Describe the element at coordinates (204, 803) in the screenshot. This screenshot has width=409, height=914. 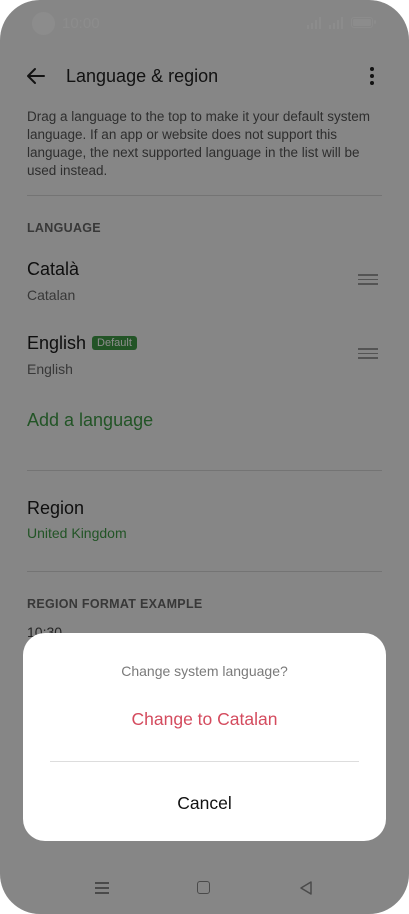
I see `cancel-button: Cancel` at that location.